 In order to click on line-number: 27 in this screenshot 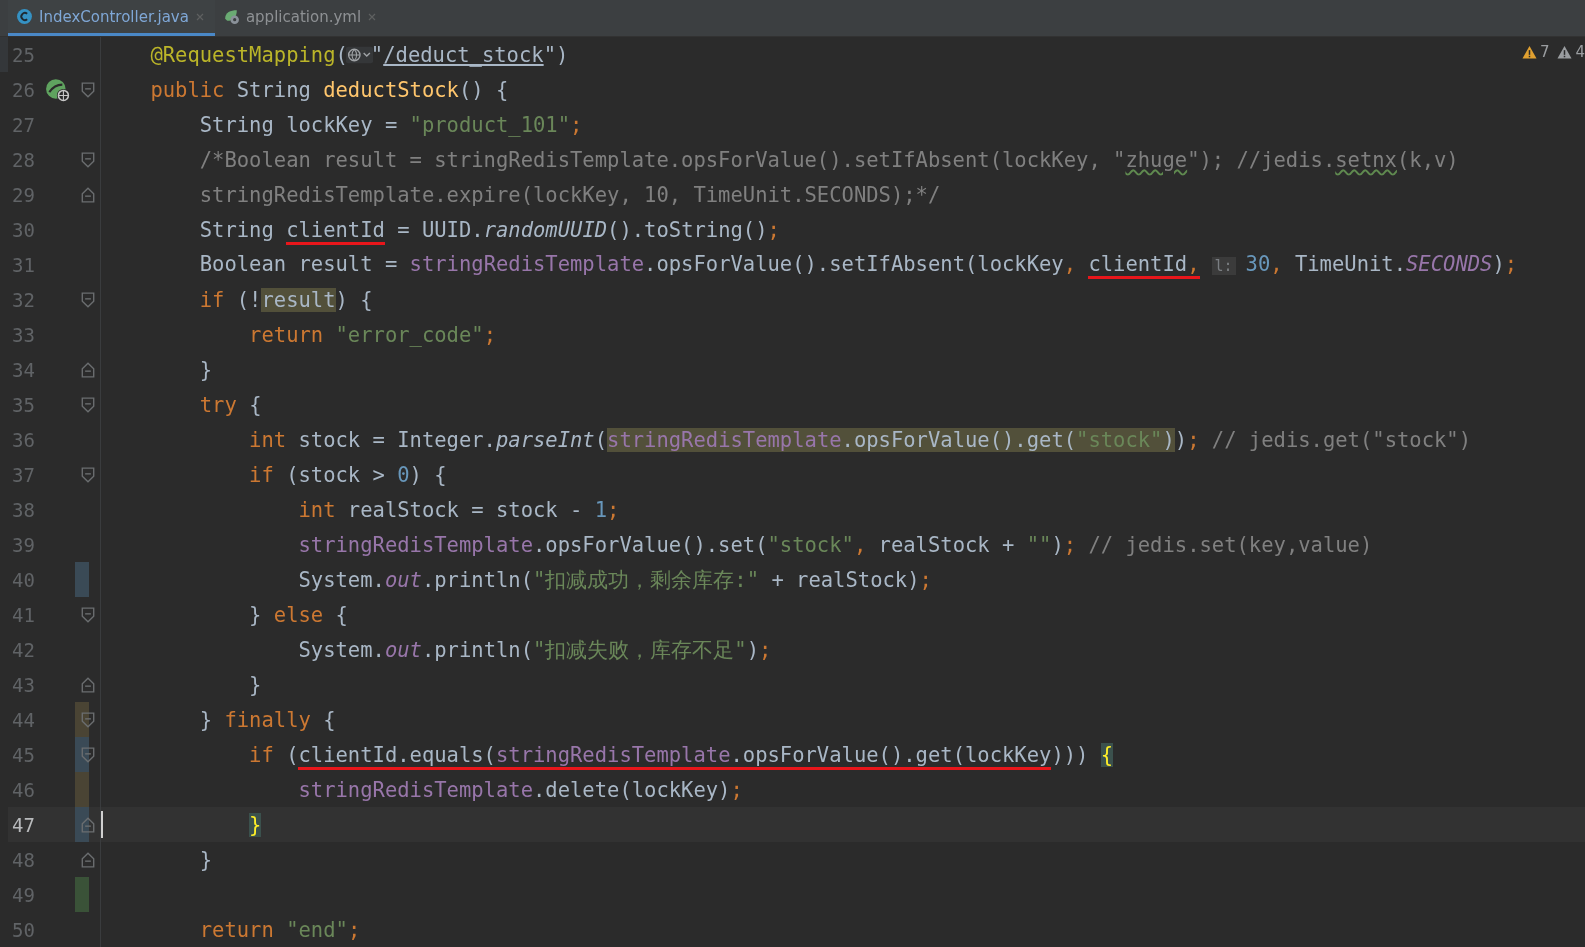, I will do `click(23, 124)`.